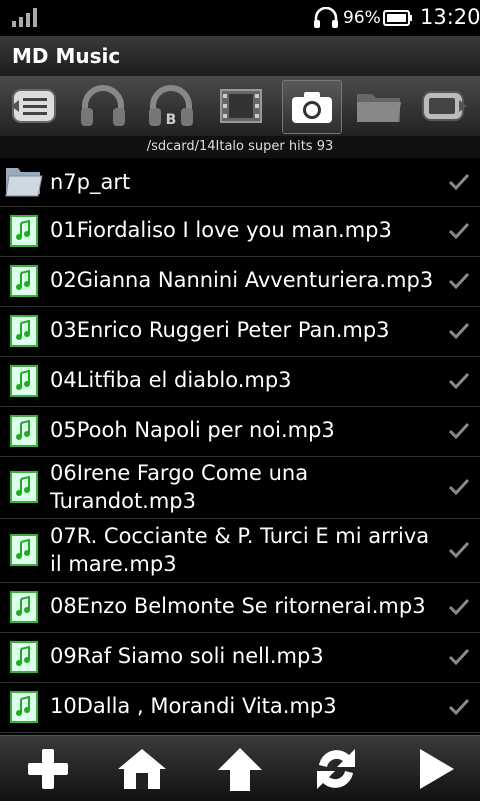 This screenshot has height=801, width=480. I want to click on list-item: 02Gianna Nannini Avventuriera.mp3, so click(240, 281).